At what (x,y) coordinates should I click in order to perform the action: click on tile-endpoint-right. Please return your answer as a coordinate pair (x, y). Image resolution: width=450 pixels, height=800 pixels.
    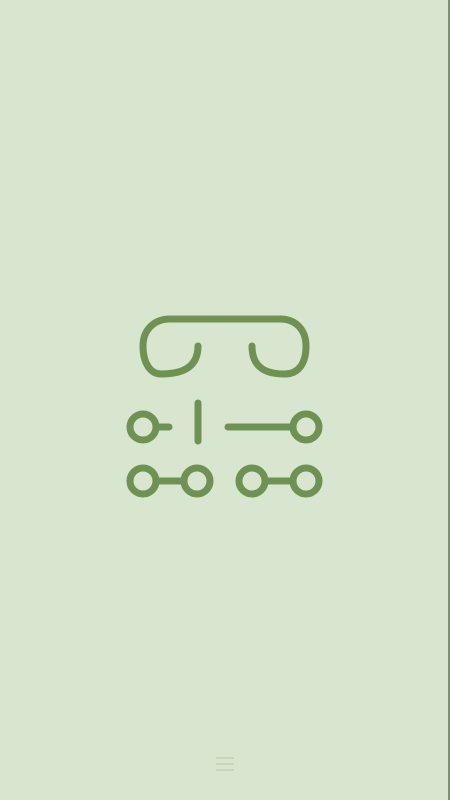
    Looking at the image, I should click on (306, 427).